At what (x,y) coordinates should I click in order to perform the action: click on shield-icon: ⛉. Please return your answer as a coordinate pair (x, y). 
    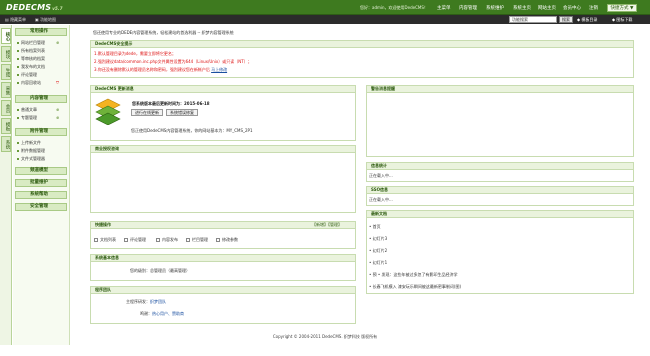
    Looking at the image, I should click on (57, 82).